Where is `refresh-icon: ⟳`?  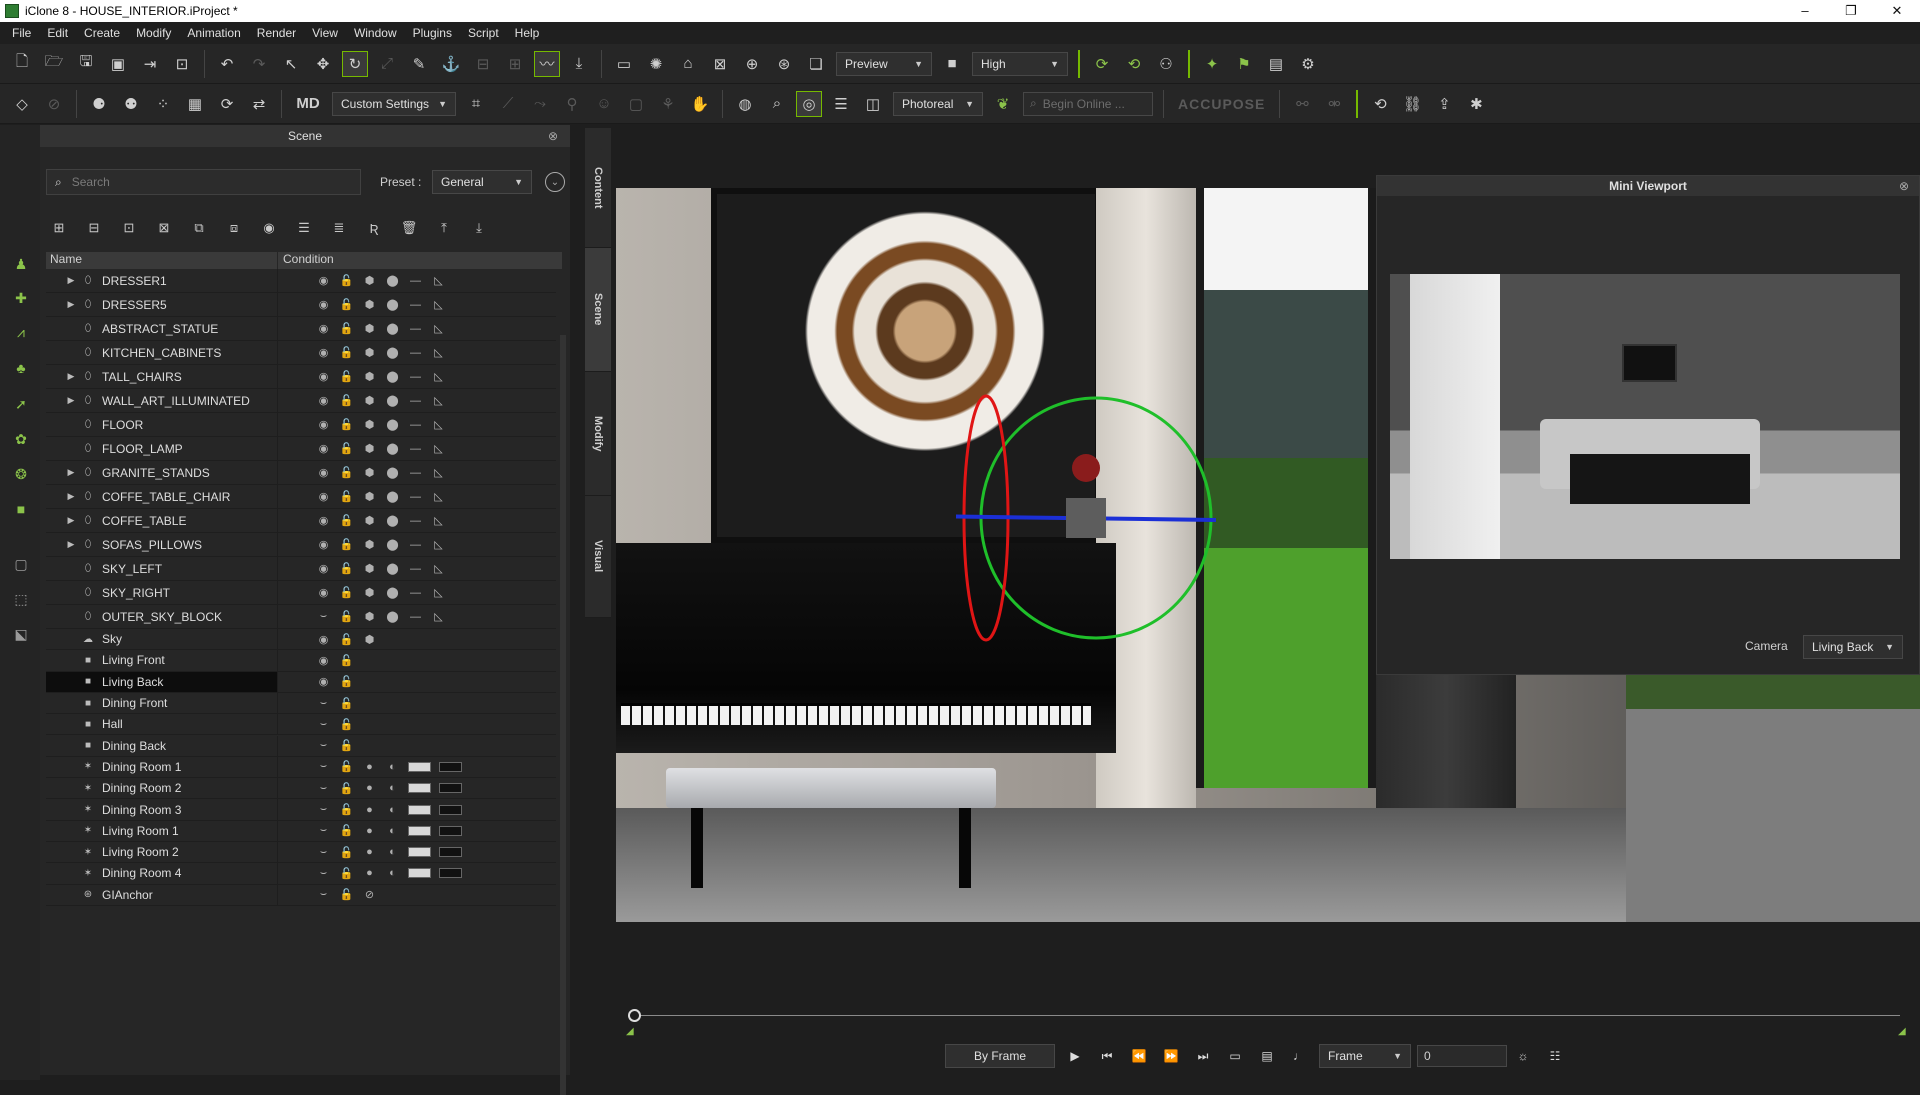
refresh-icon: ⟳ is located at coordinates (227, 104).